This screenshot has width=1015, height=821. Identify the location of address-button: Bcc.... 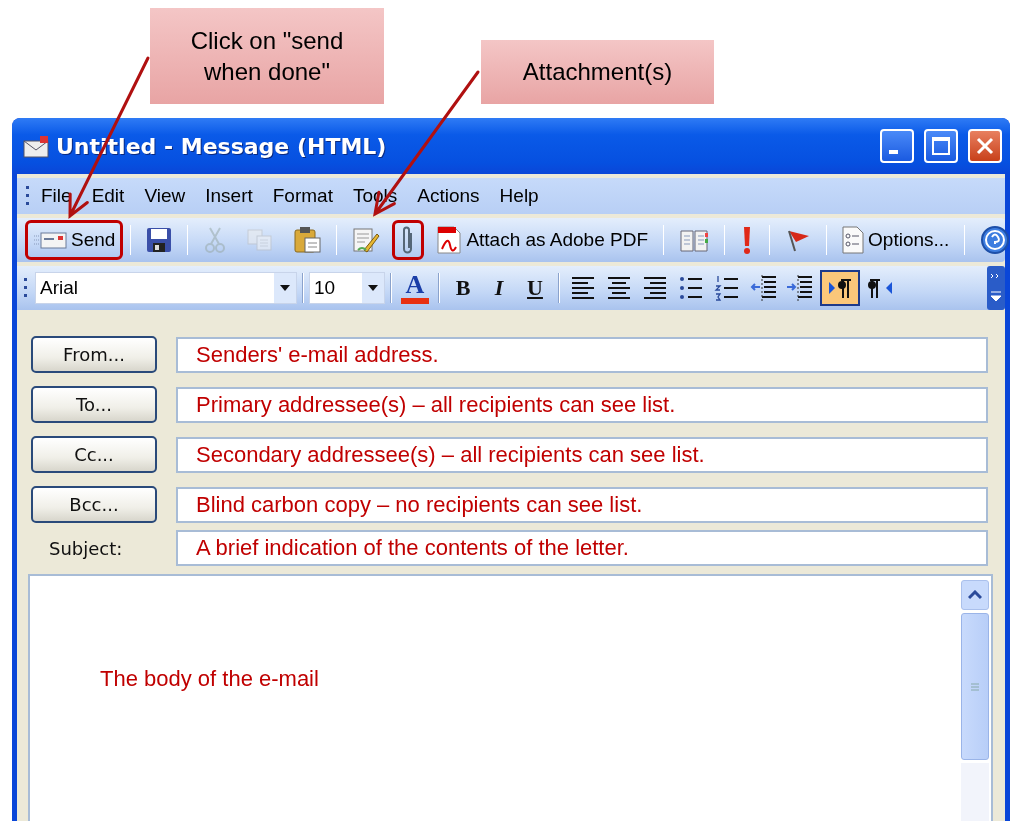
(94, 504).